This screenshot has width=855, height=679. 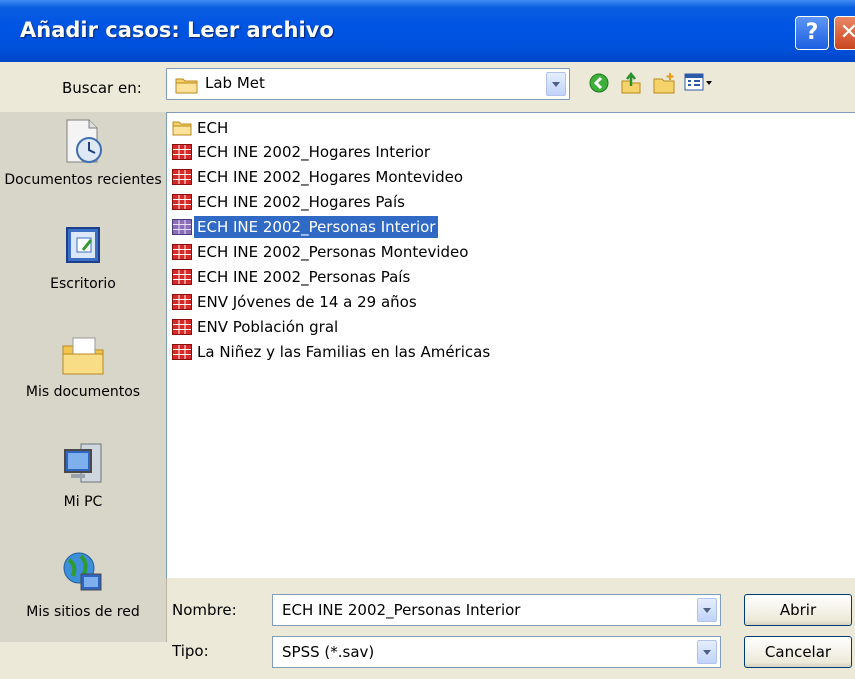 I want to click on network-places-icon, so click(x=82, y=571).